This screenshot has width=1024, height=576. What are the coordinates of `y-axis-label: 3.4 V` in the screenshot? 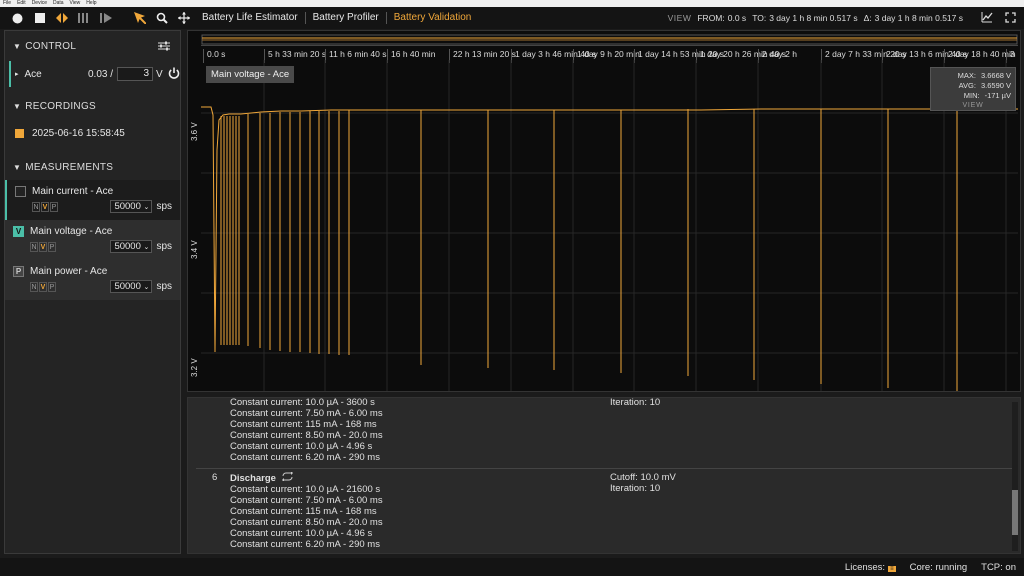 It's located at (194, 249).